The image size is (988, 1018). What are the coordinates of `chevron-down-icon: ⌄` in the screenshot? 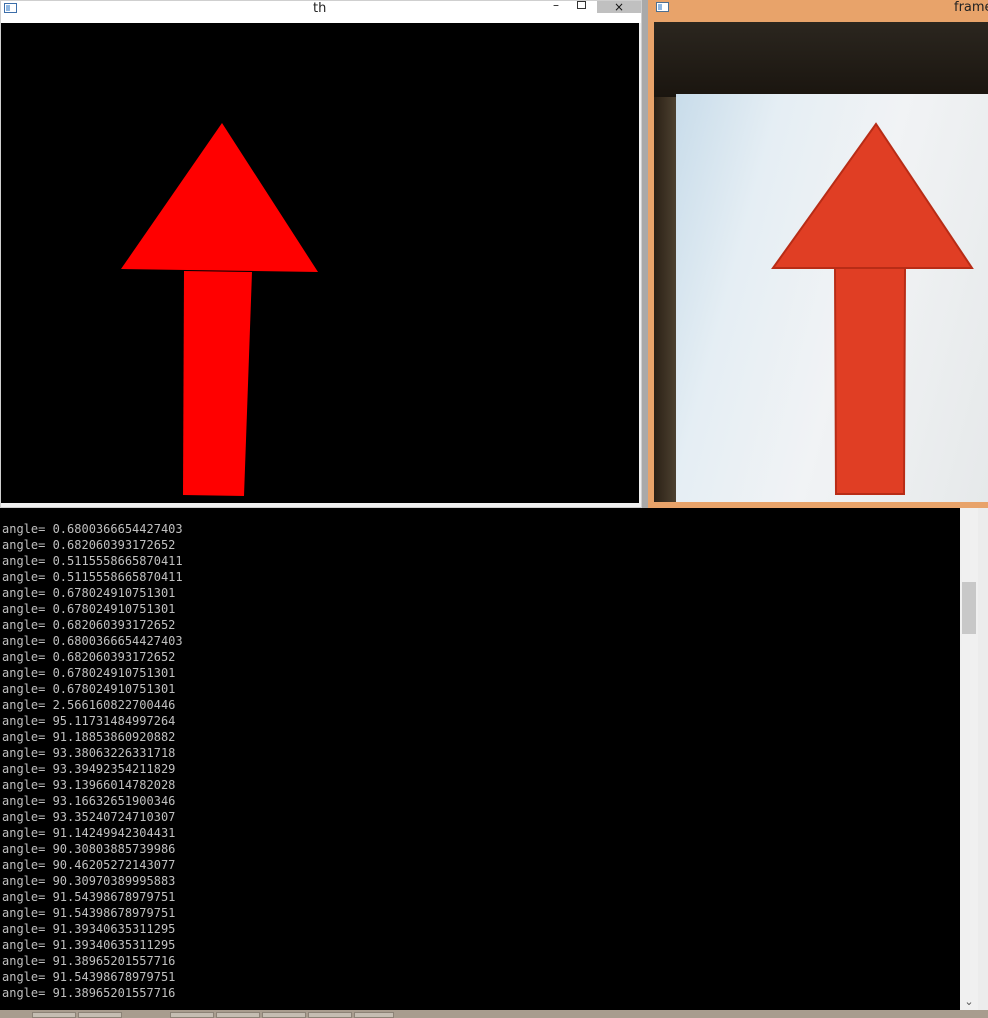 It's located at (969, 1002).